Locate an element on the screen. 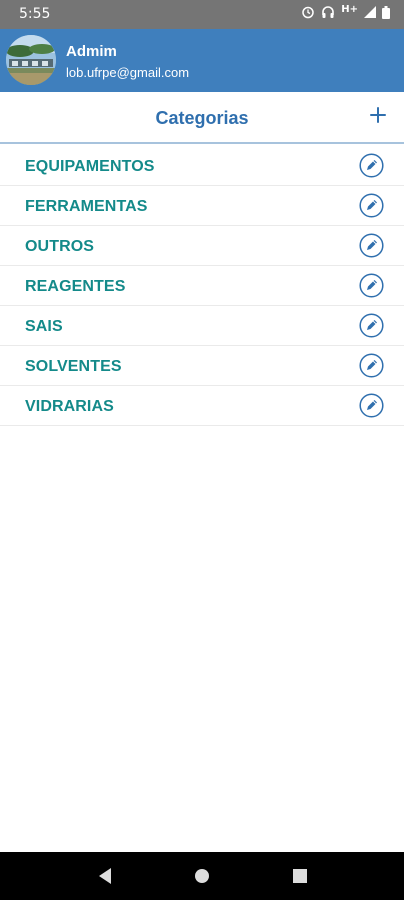 The image size is (404, 900). list-item: FERRAMENTAS is located at coordinates (202, 206).